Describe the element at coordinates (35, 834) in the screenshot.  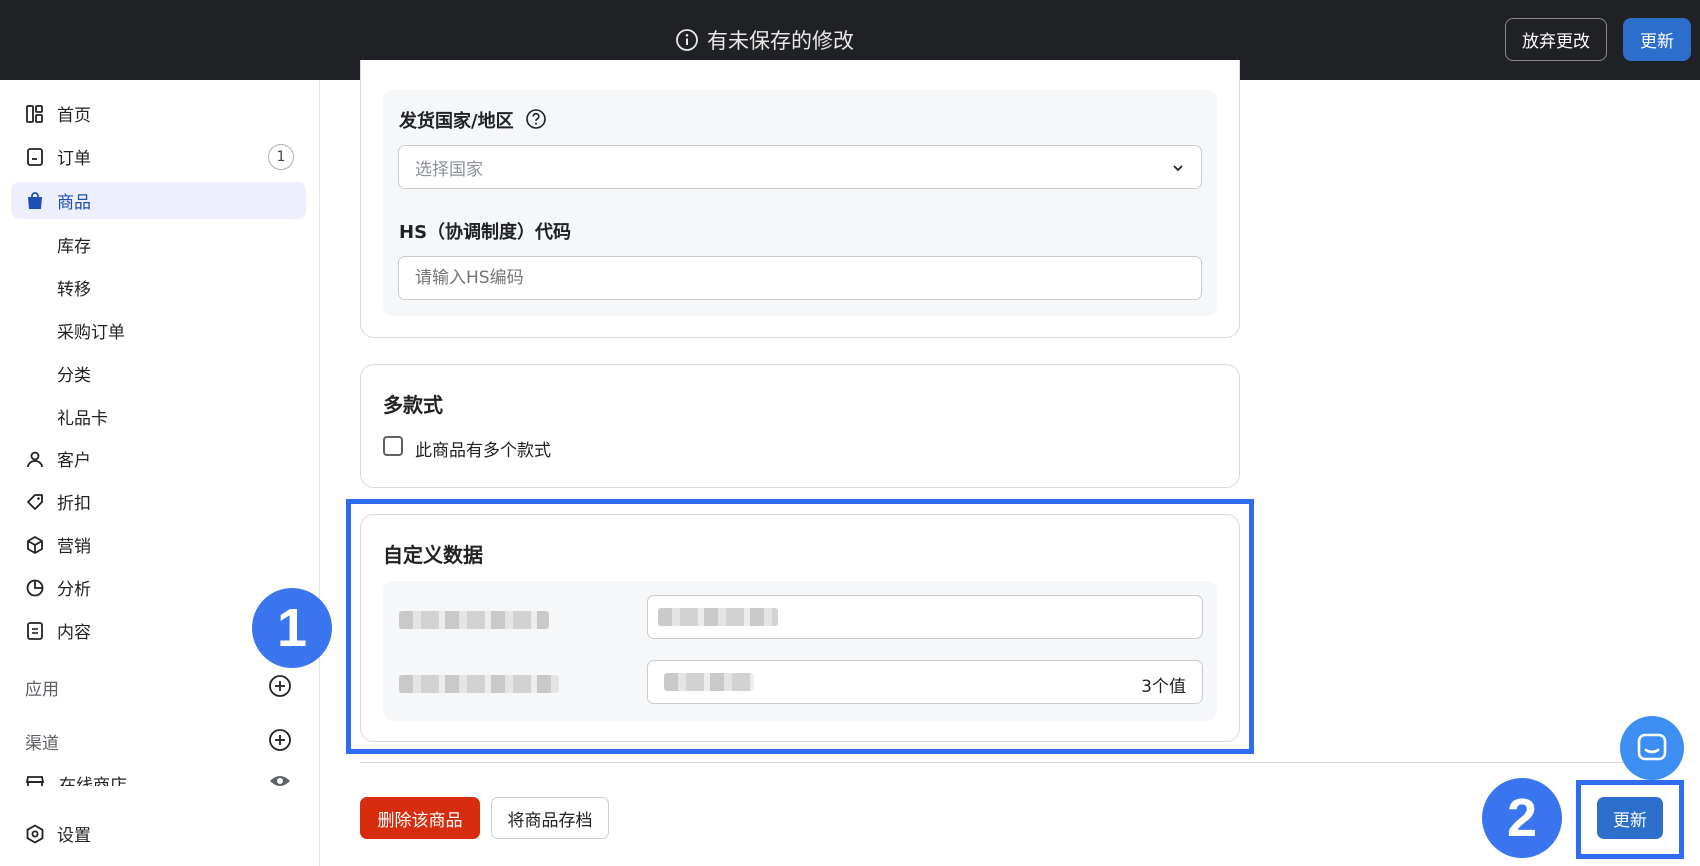
I see `gear-icon` at that location.